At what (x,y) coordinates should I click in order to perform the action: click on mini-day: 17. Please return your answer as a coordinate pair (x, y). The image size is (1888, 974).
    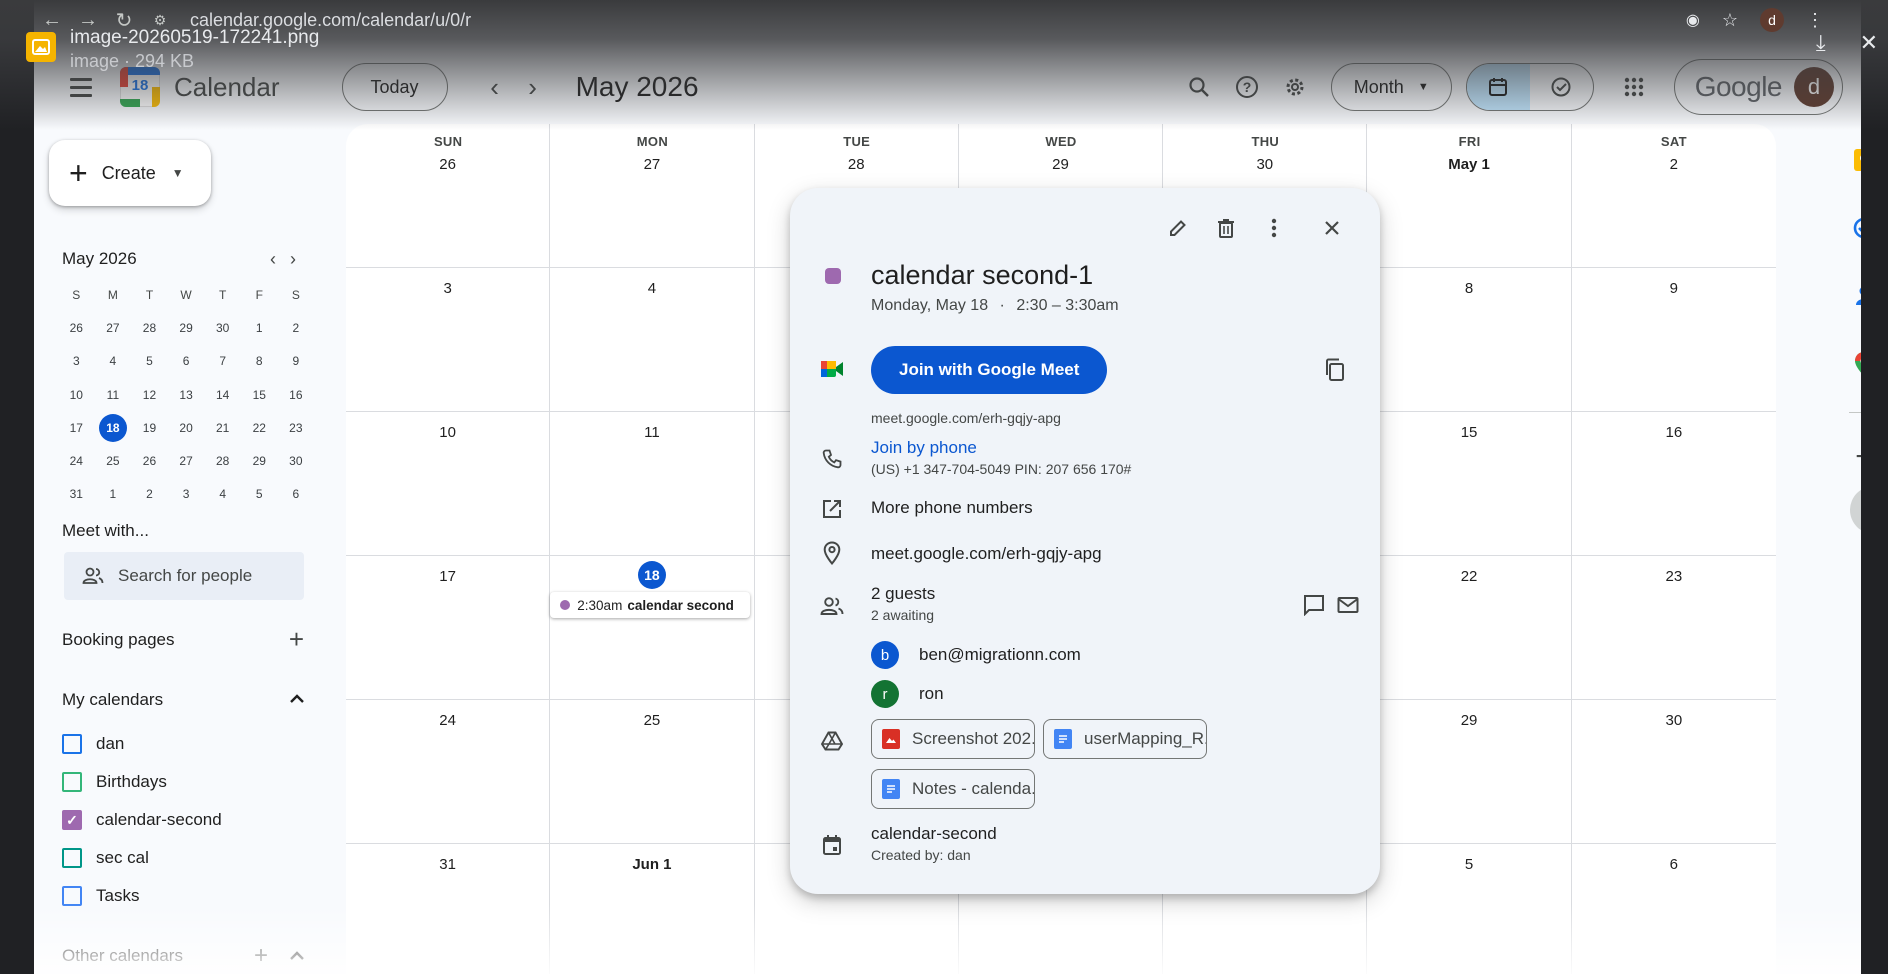
    Looking at the image, I should click on (76, 427).